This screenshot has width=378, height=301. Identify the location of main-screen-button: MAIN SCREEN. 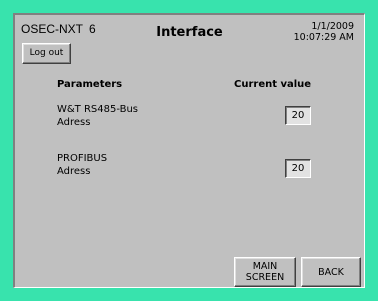
(265, 272).